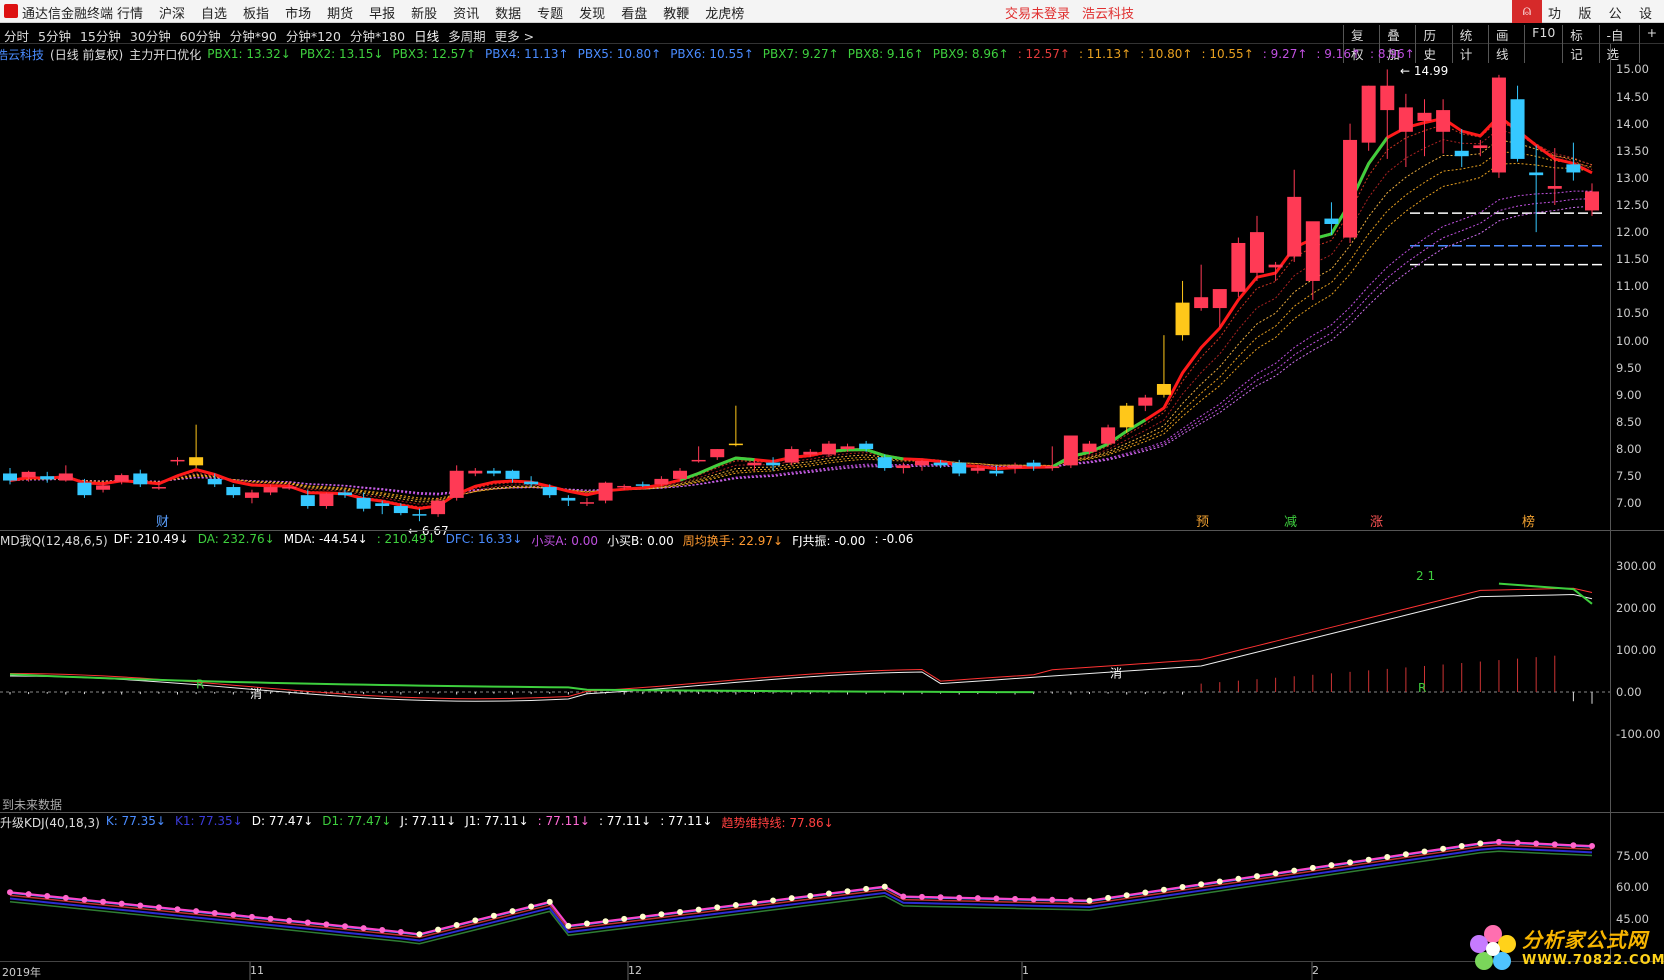 Image resolution: width=1664 pixels, height=980 pixels. Describe the element at coordinates (514, 35) in the screenshot. I see `period-tab-more: 更多 >` at that location.